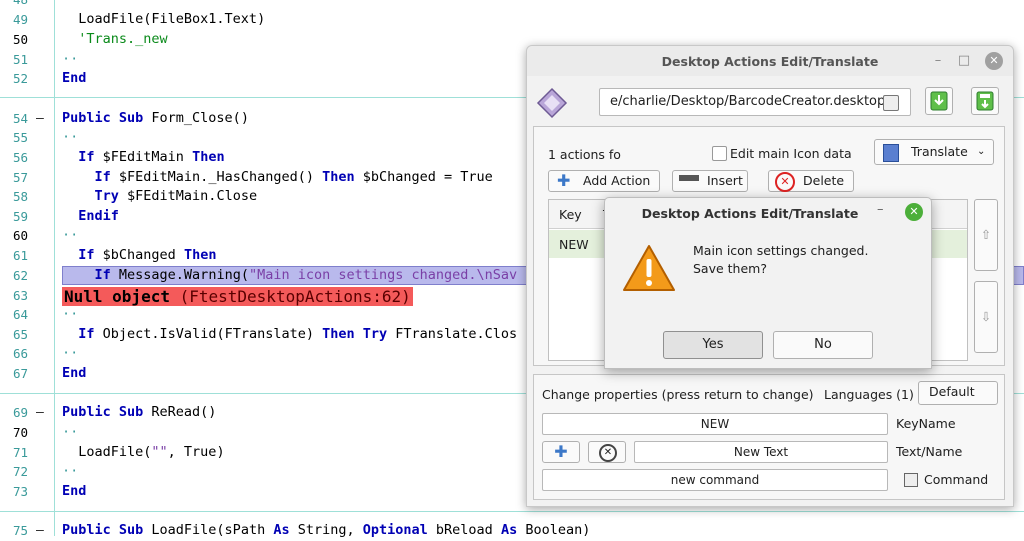 The width and height of the screenshot is (1024, 541). Describe the element at coordinates (938, 61) in the screenshot. I see `minimize-icon: –` at that location.